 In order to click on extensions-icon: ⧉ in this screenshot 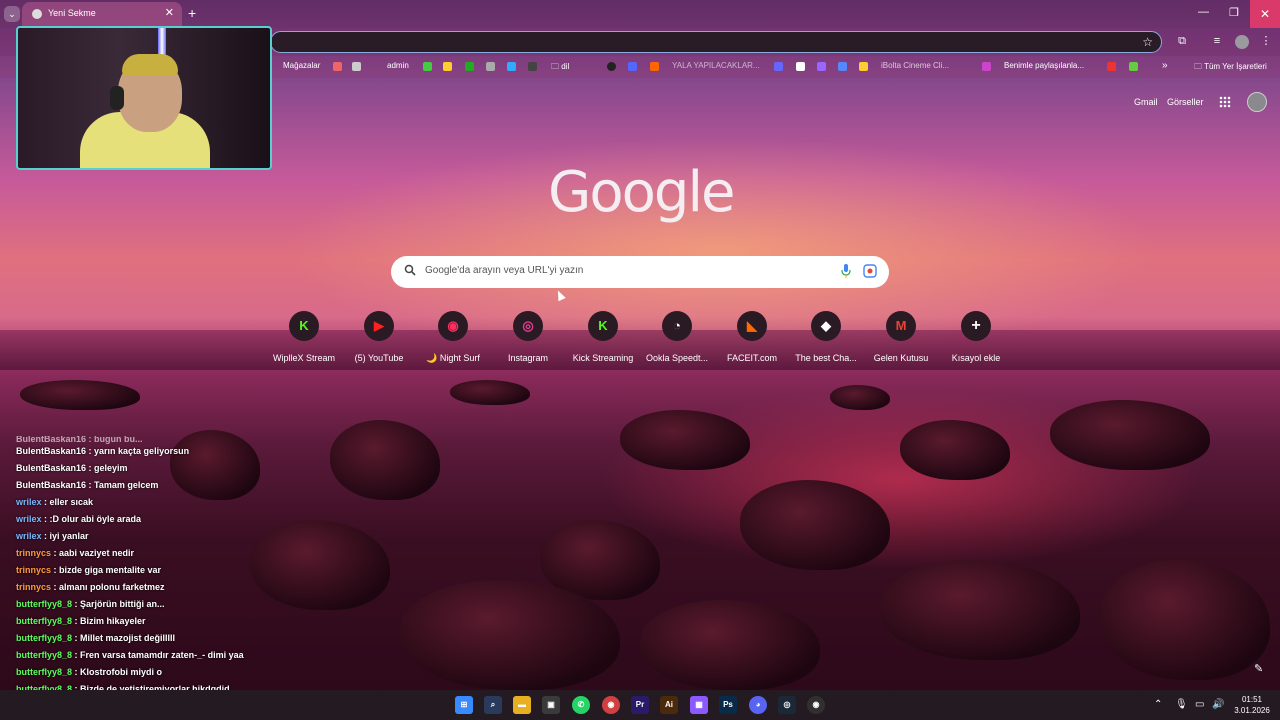, I will do `click(1182, 41)`.